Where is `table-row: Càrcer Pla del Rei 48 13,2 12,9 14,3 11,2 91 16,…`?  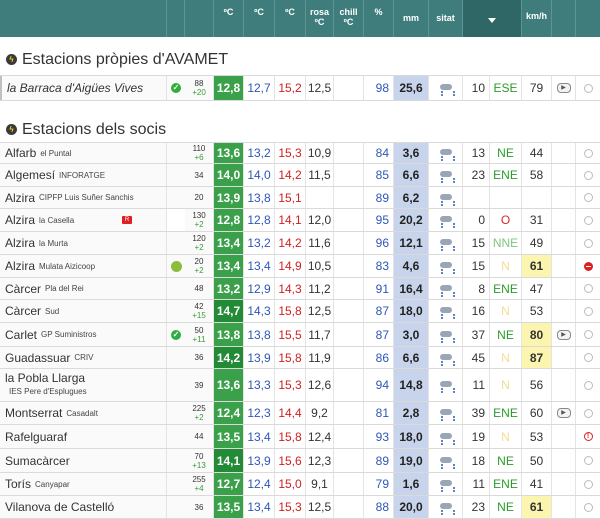 table-row: Càrcer Pla del Rei 48 13,2 12,9 14,3 11,2 91 16,… is located at coordinates (300, 289).